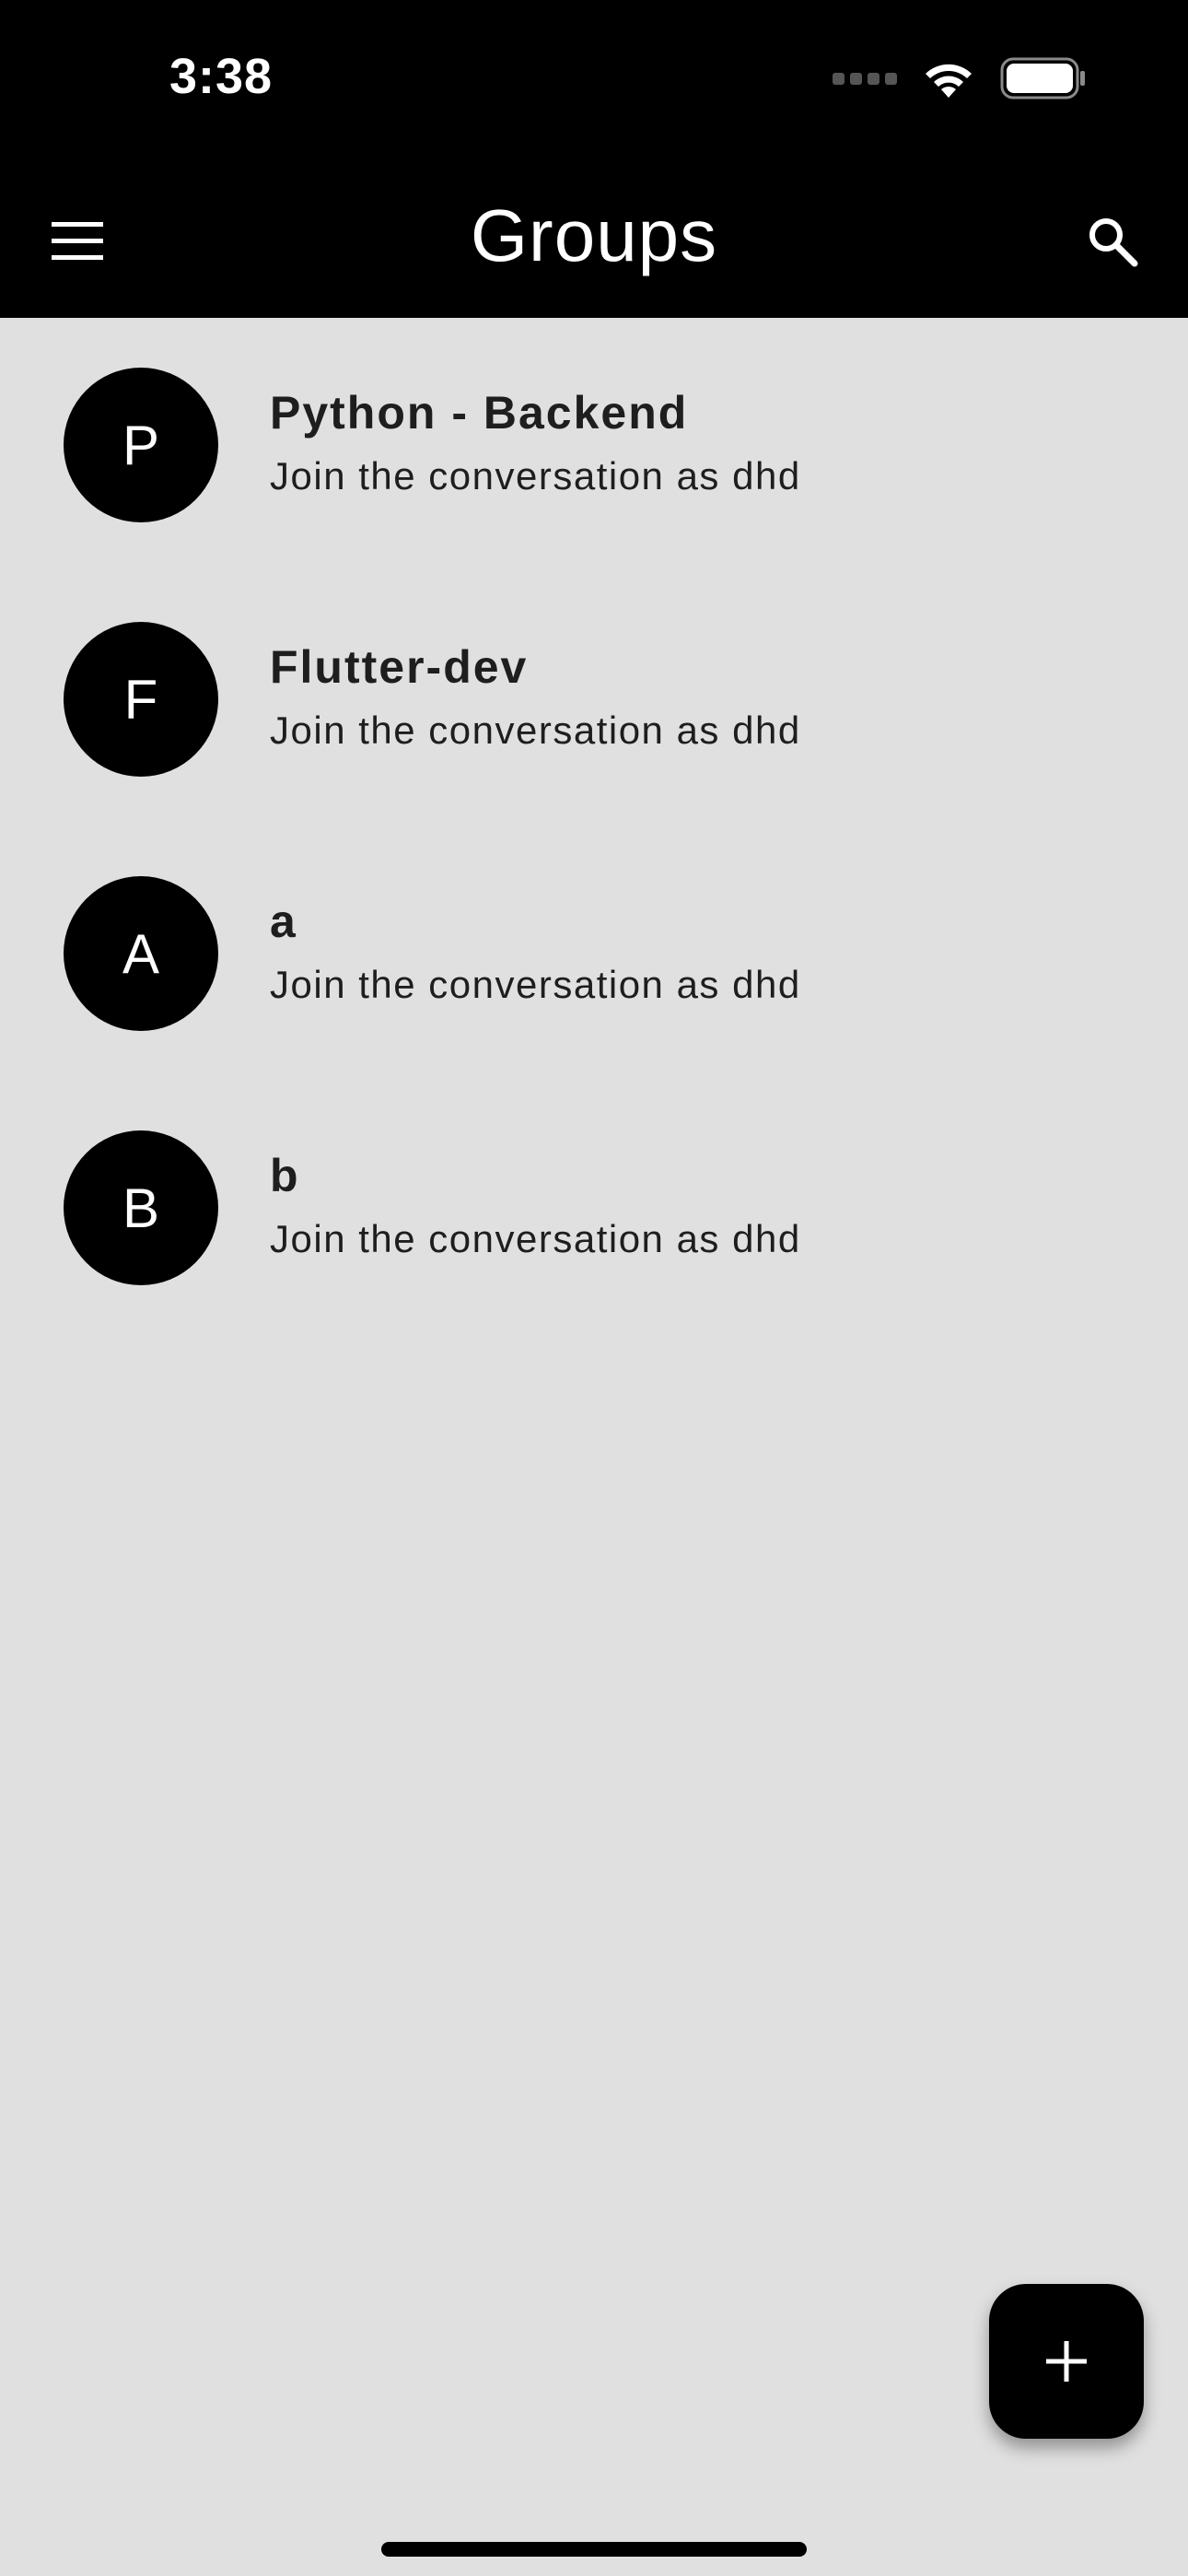 This screenshot has height=2576, width=1188. What do you see at coordinates (594, 953) in the screenshot?
I see `group-list-item: A a Join the conversation as dhd` at bounding box center [594, 953].